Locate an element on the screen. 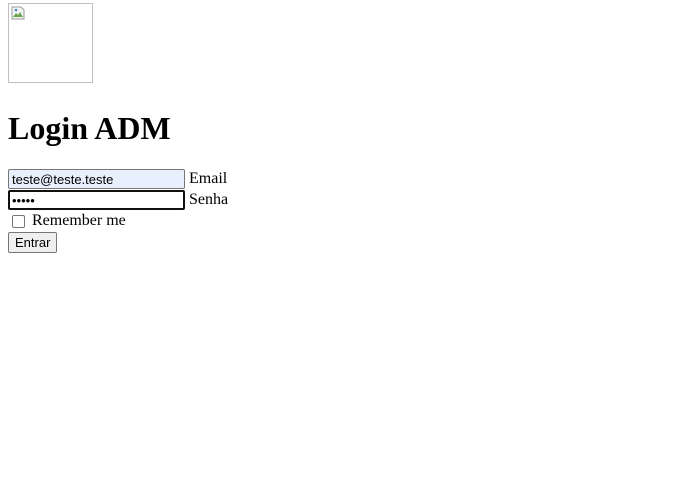 This screenshot has width=700, height=497. password-label: Senha is located at coordinates (209, 199).